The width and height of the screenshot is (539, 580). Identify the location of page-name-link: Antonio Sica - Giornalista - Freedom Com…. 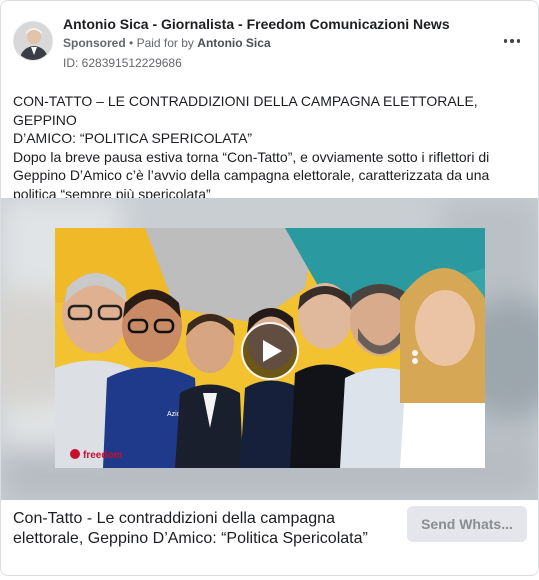
(256, 24).